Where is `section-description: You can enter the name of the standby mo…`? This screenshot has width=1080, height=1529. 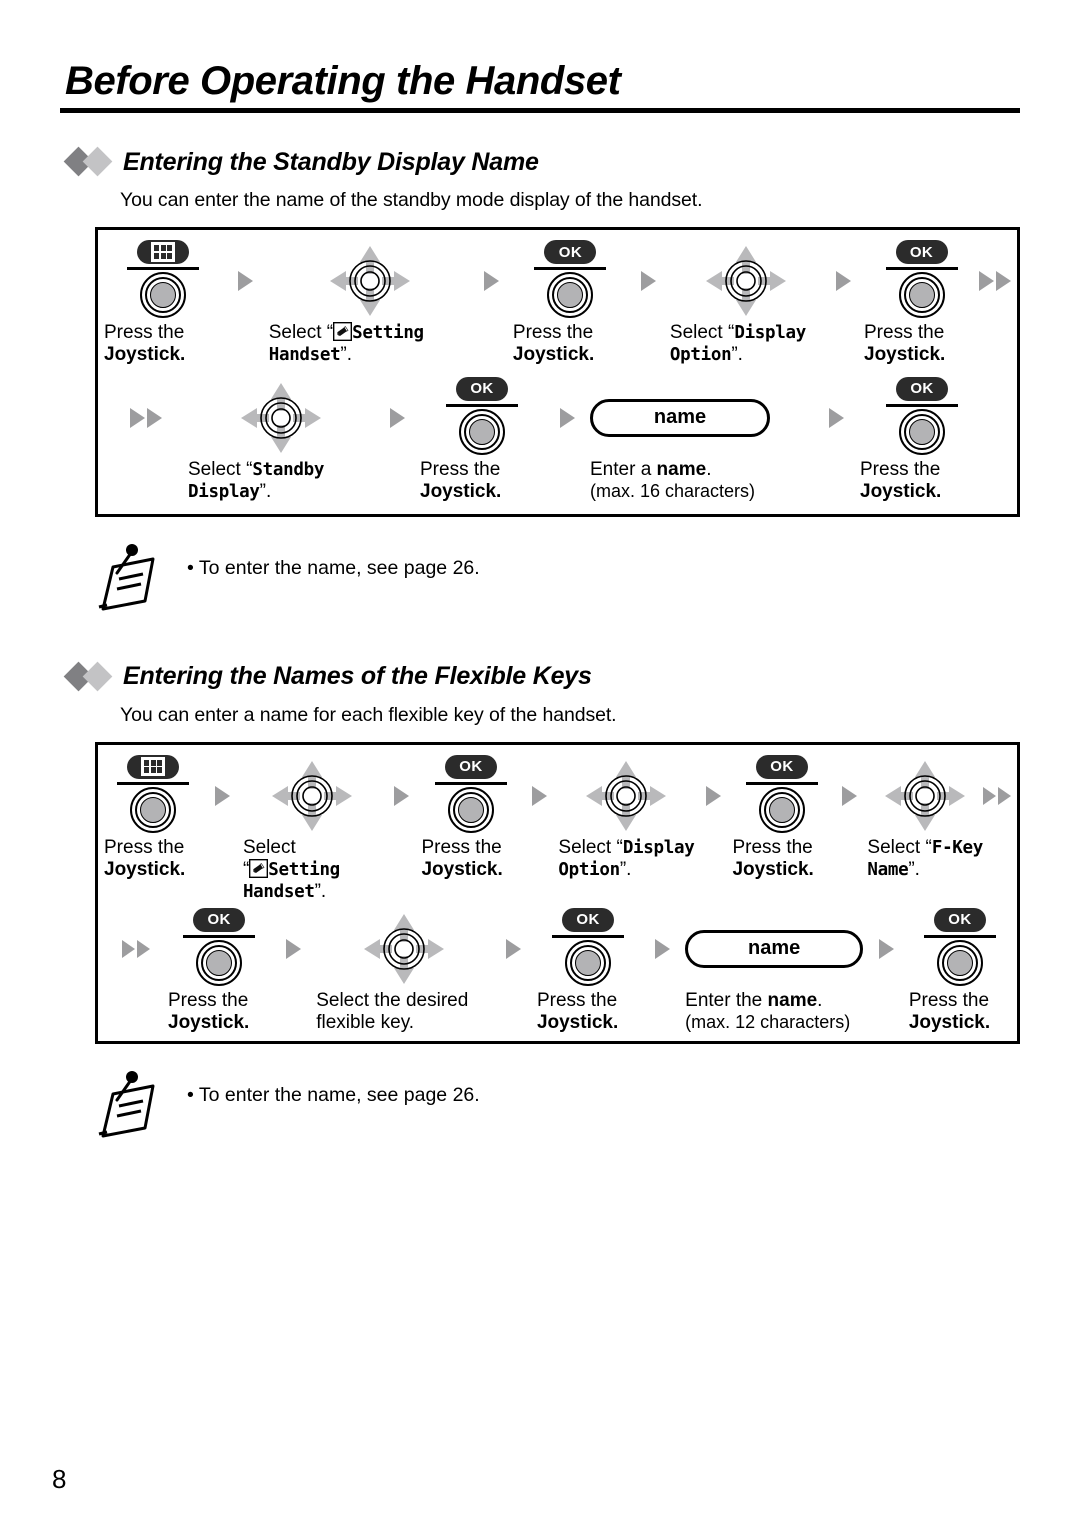
section-description: You can enter the name of the standby mo… is located at coordinates (411, 200).